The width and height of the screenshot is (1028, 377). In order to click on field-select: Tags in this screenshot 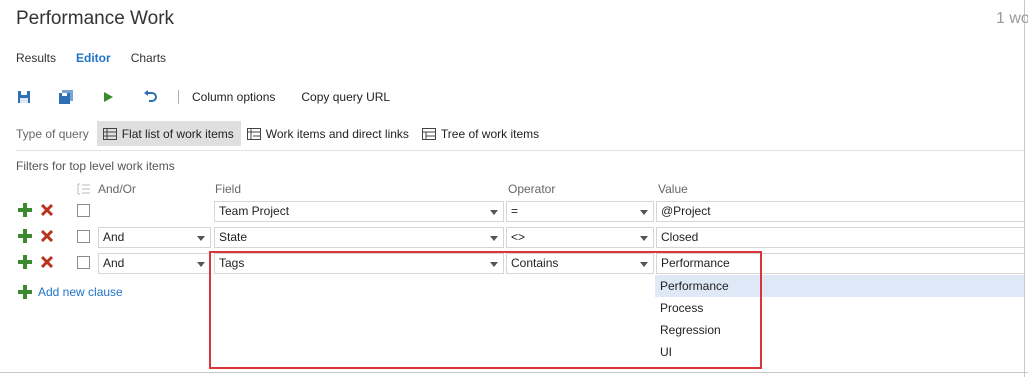, I will do `click(359, 263)`.